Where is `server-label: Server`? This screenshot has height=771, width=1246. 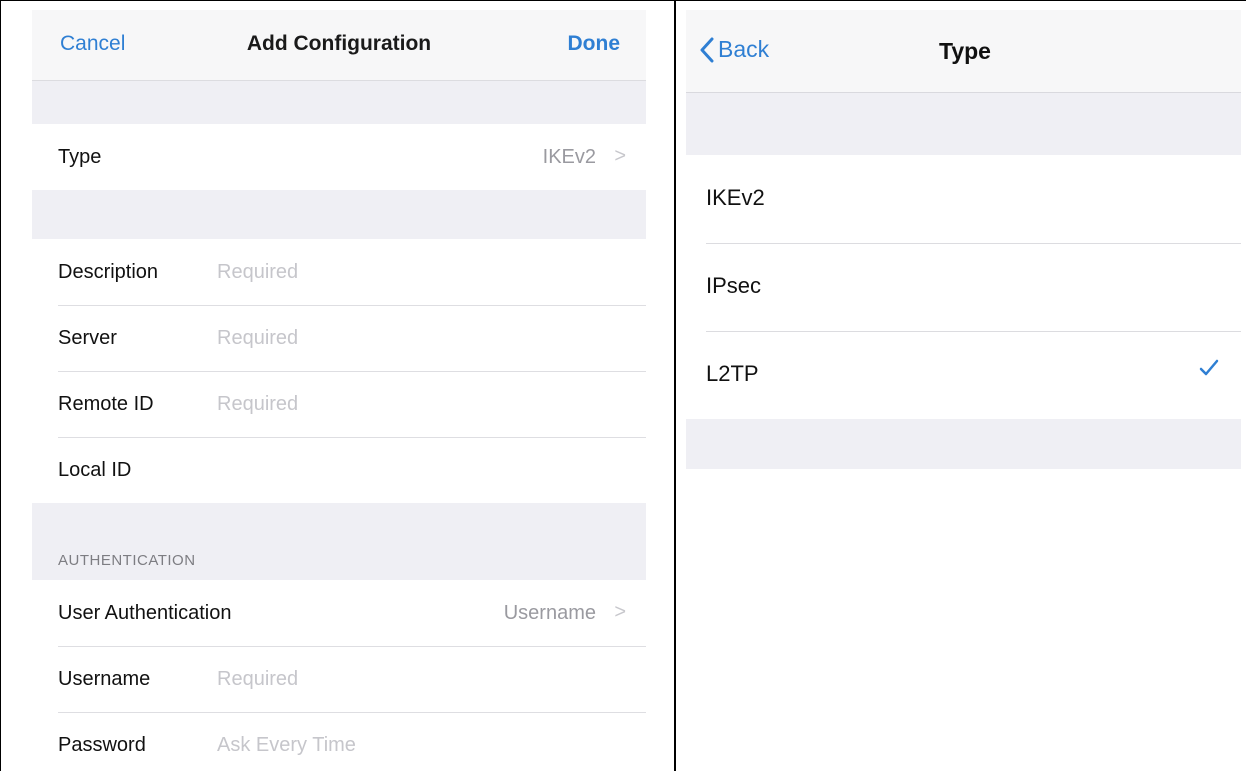 server-label: Server is located at coordinates (87, 338).